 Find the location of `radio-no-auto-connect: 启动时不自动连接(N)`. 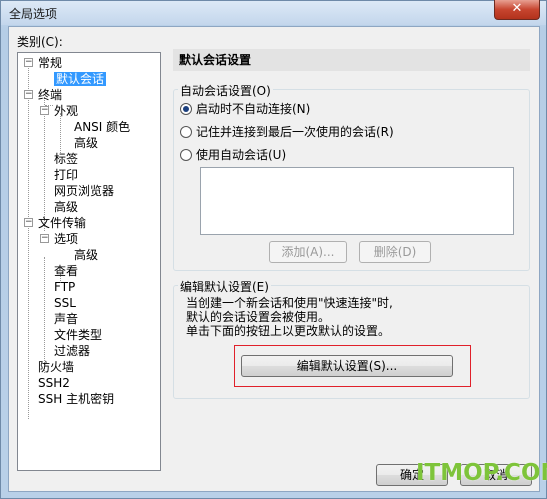

radio-no-auto-connect: 启动时不自动连接(N) is located at coordinates (245, 109).